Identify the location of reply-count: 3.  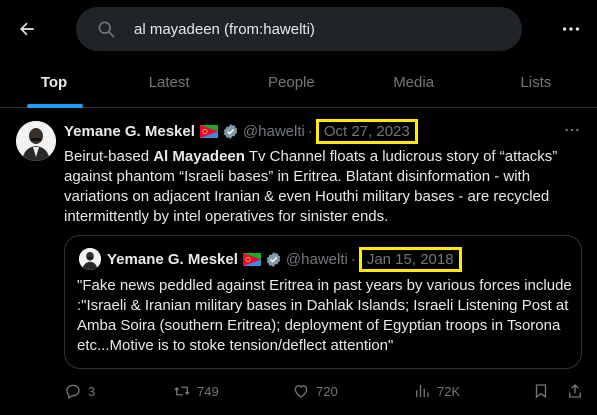
(92, 391).